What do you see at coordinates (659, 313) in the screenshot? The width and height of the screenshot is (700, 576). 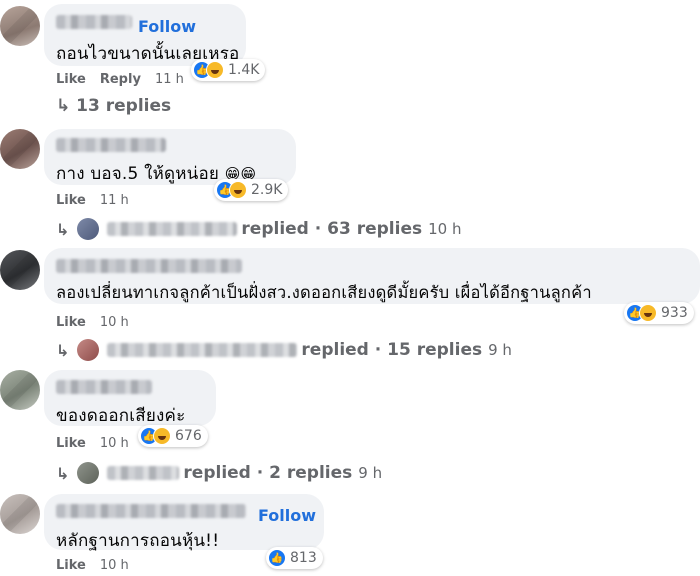 I see `reaction-summary: 👍 933` at bounding box center [659, 313].